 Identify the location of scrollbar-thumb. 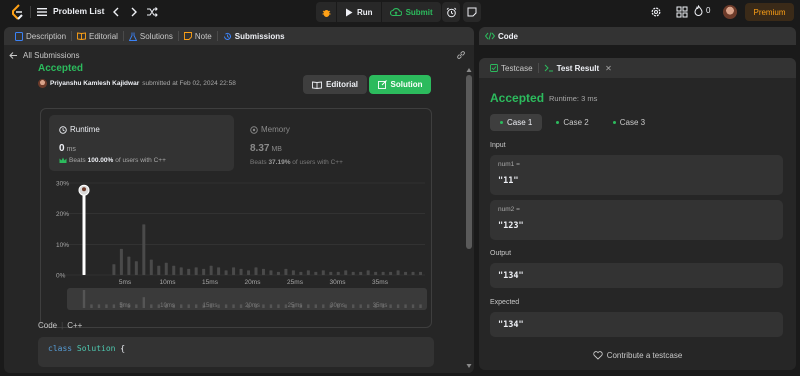
(469, 162).